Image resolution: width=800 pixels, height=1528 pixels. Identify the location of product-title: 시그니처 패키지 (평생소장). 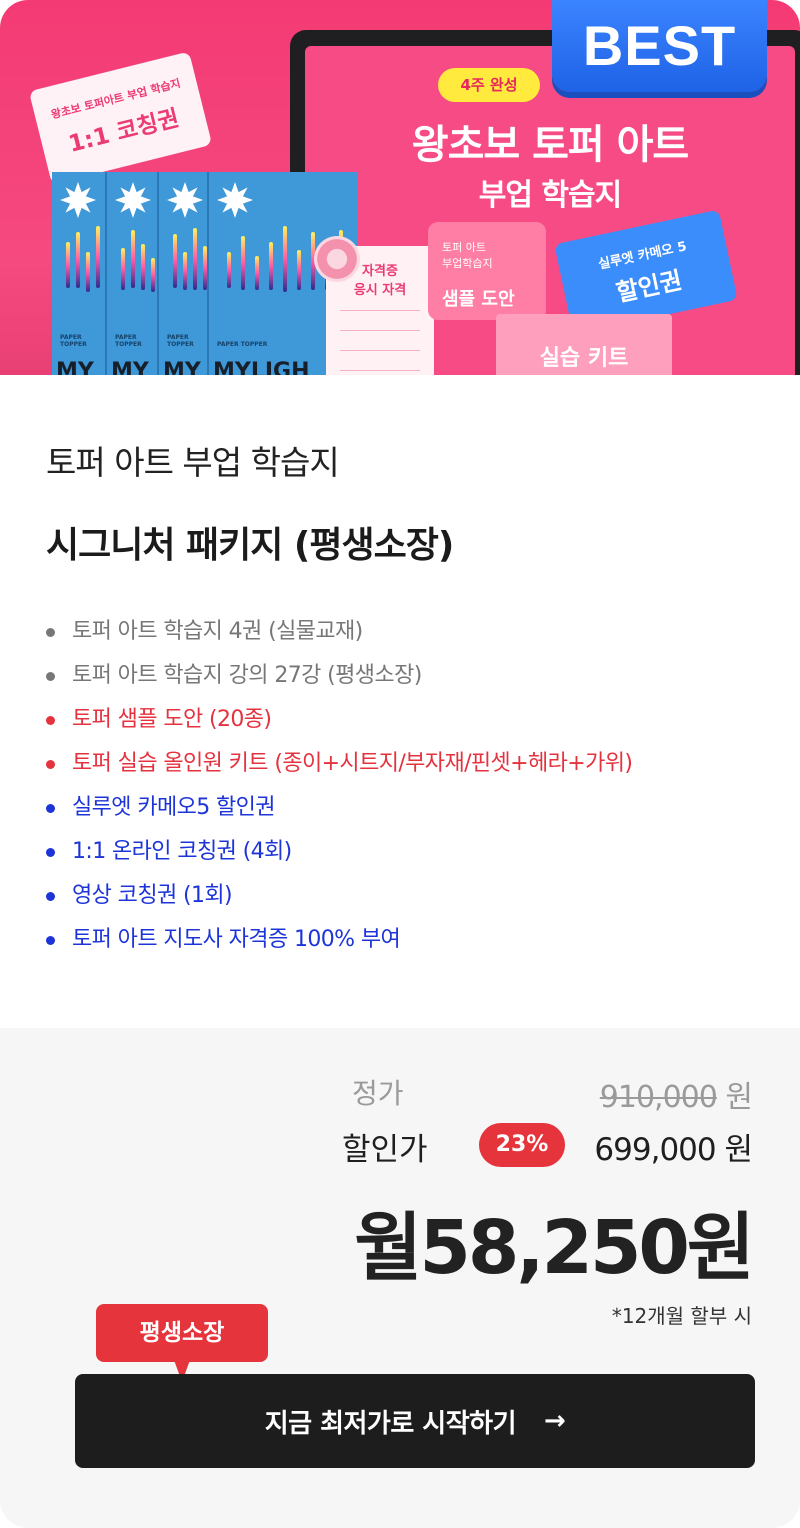
(250, 545).